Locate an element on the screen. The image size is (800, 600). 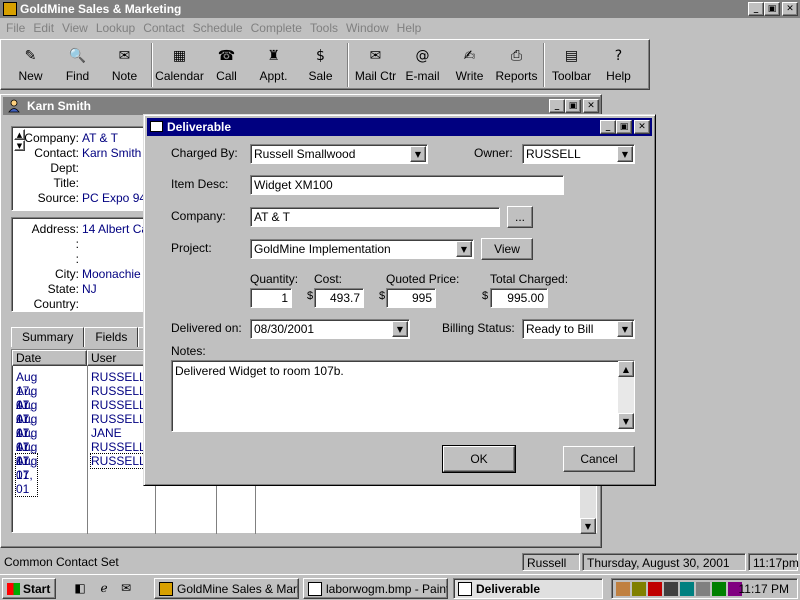
menu-view: View is located at coordinates (75, 28).